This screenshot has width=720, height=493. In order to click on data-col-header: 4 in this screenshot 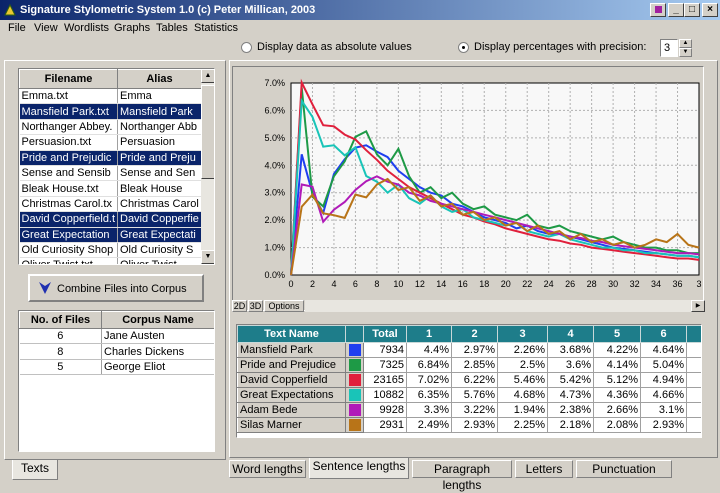, I will do `click(570, 334)`.